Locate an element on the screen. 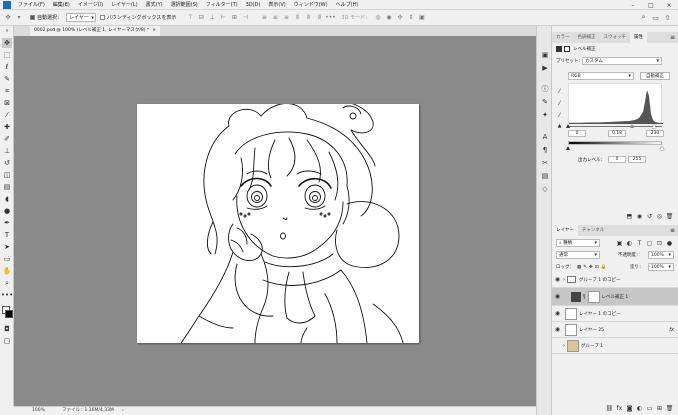  menu-file: ファイル(F) is located at coordinates (31, 5).